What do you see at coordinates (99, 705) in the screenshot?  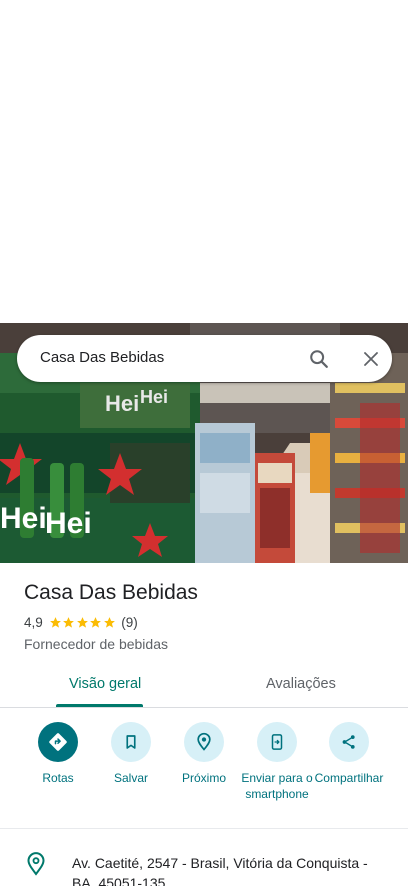 I see `active-tab-indicator` at bounding box center [99, 705].